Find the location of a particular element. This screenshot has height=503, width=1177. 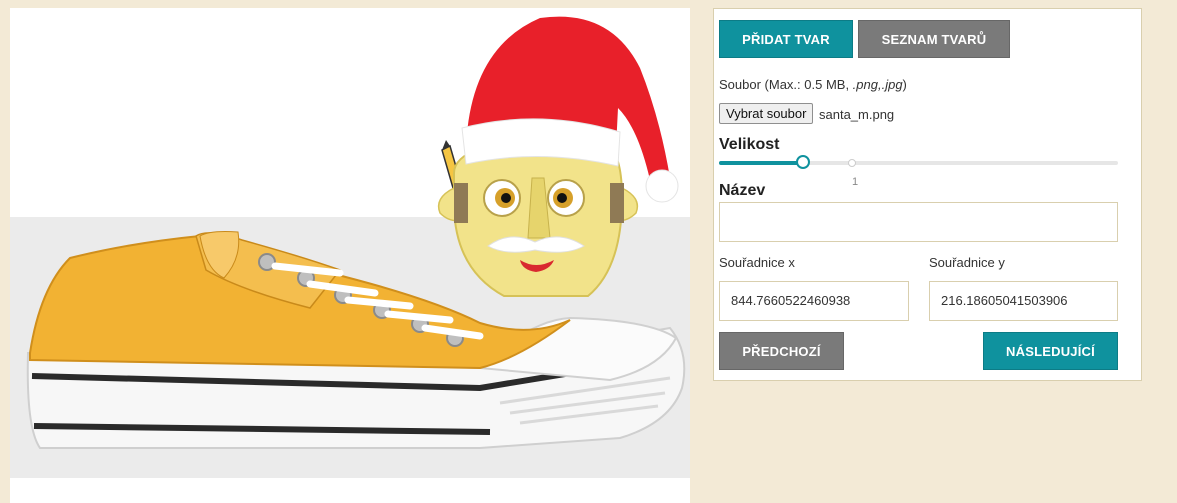

coord-y-input: 216.18605041503906 is located at coordinates (1023, 301).